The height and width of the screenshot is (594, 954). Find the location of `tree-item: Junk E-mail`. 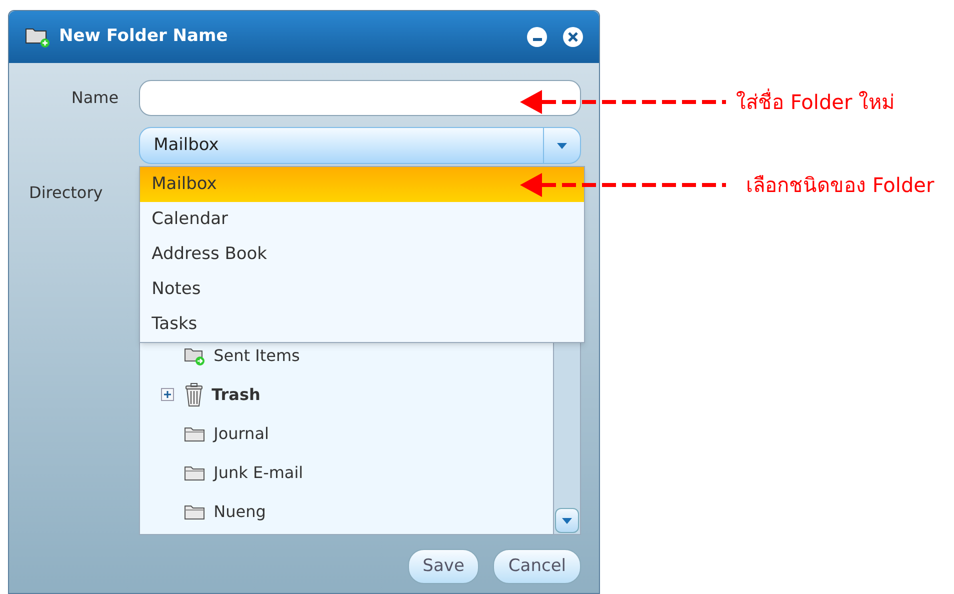

tree-item: Junk E-mail is located at coordinates (346, 472).